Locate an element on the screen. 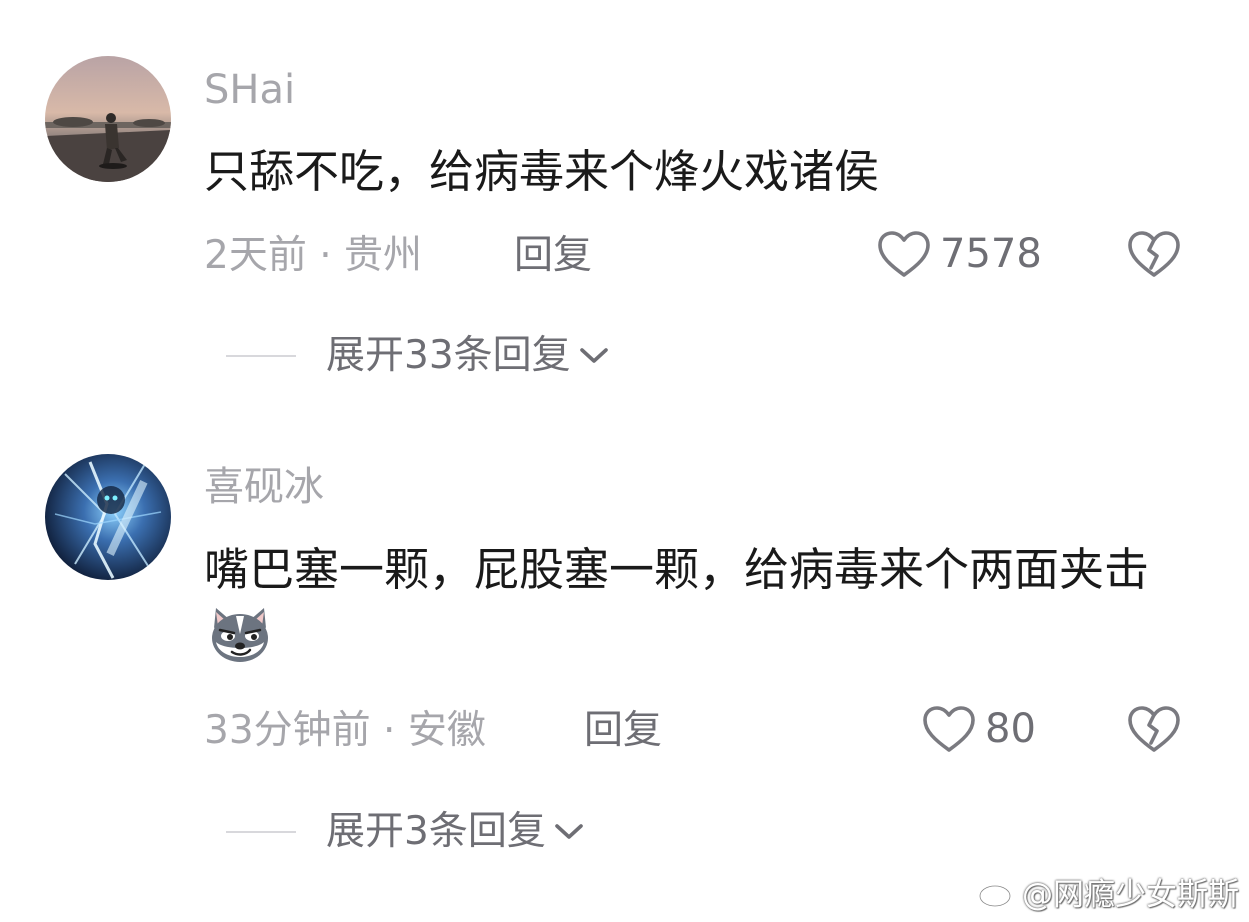 This screenshot has height=922, width=1249. like-button: 80 is located at coordinates (978, 729).